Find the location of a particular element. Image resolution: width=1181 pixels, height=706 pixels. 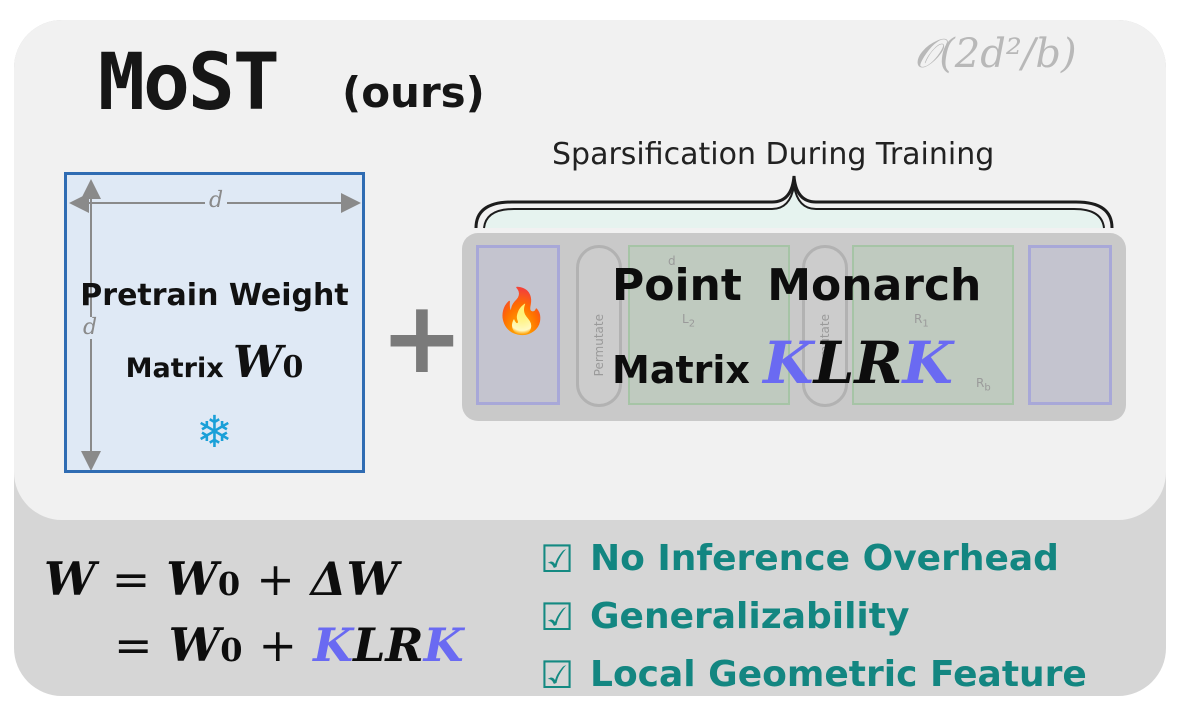

brace-inner is located at coordinates (794, 207).